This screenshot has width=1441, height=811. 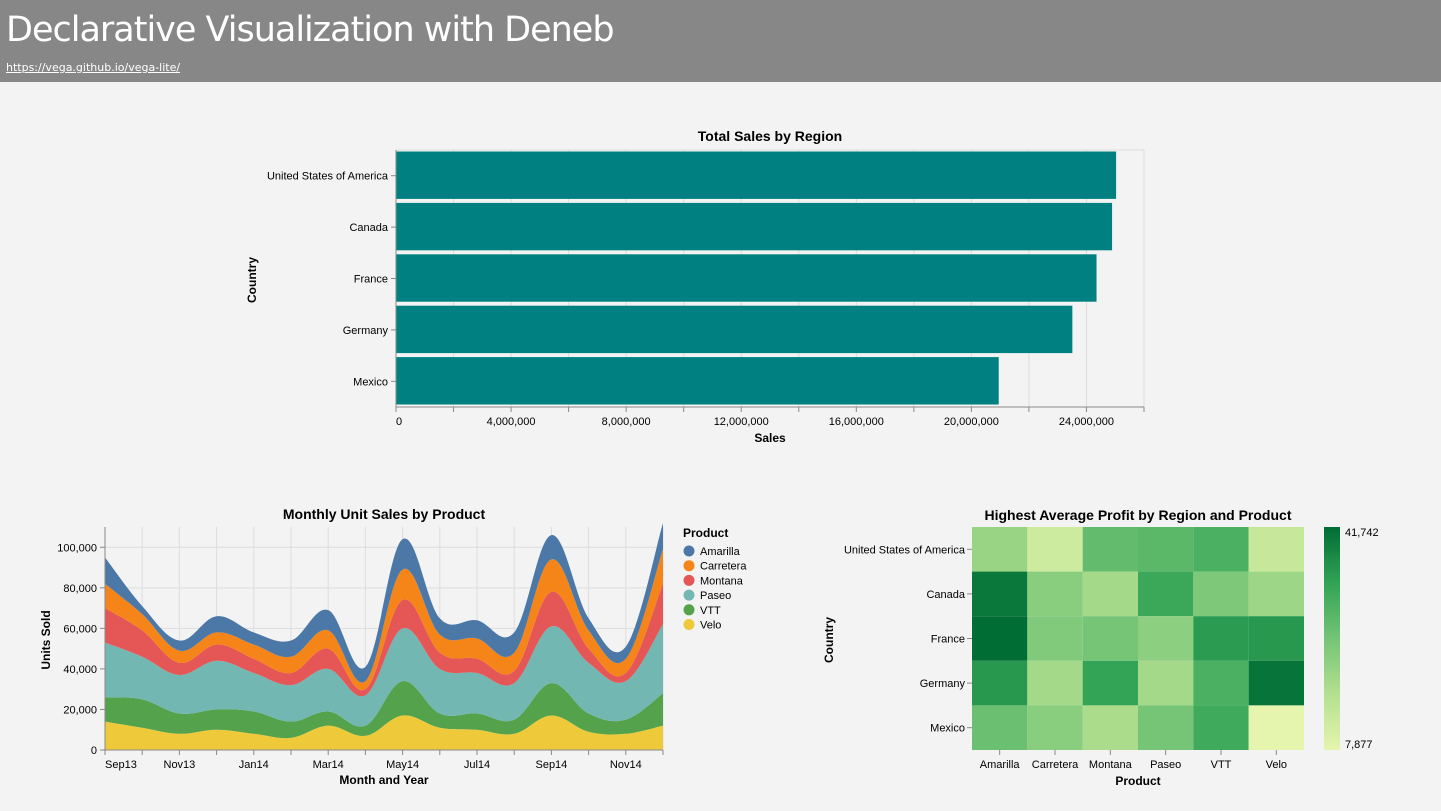 I want to click on heatmap-x-tick-label: Paseo, so click(x=1165, y=765).